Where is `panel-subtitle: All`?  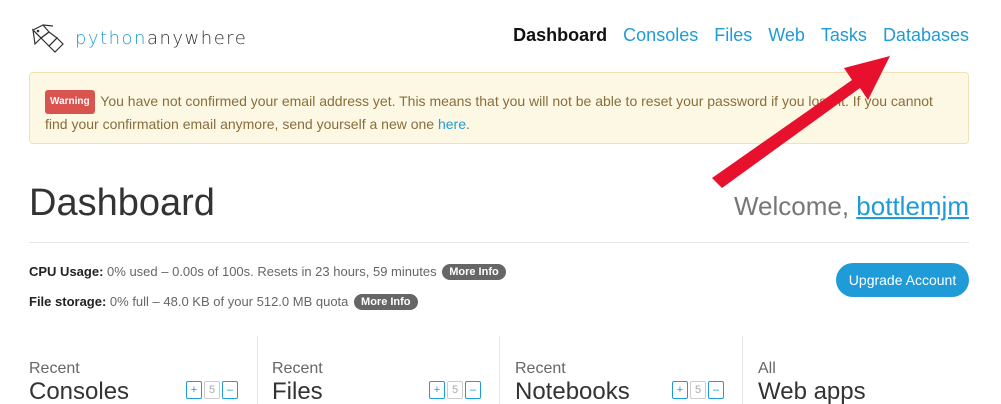
panel-subtitle: All is located at coordinates (767, 368).